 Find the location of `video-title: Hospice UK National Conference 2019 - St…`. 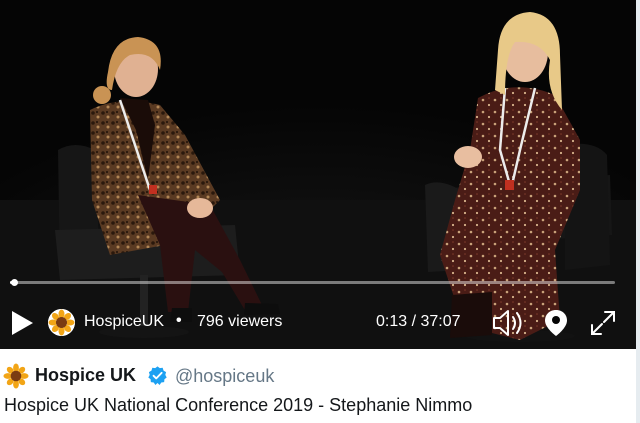

video-title: Hospice UK National Conference 2019 - St… is located at coordinates (238, 405).